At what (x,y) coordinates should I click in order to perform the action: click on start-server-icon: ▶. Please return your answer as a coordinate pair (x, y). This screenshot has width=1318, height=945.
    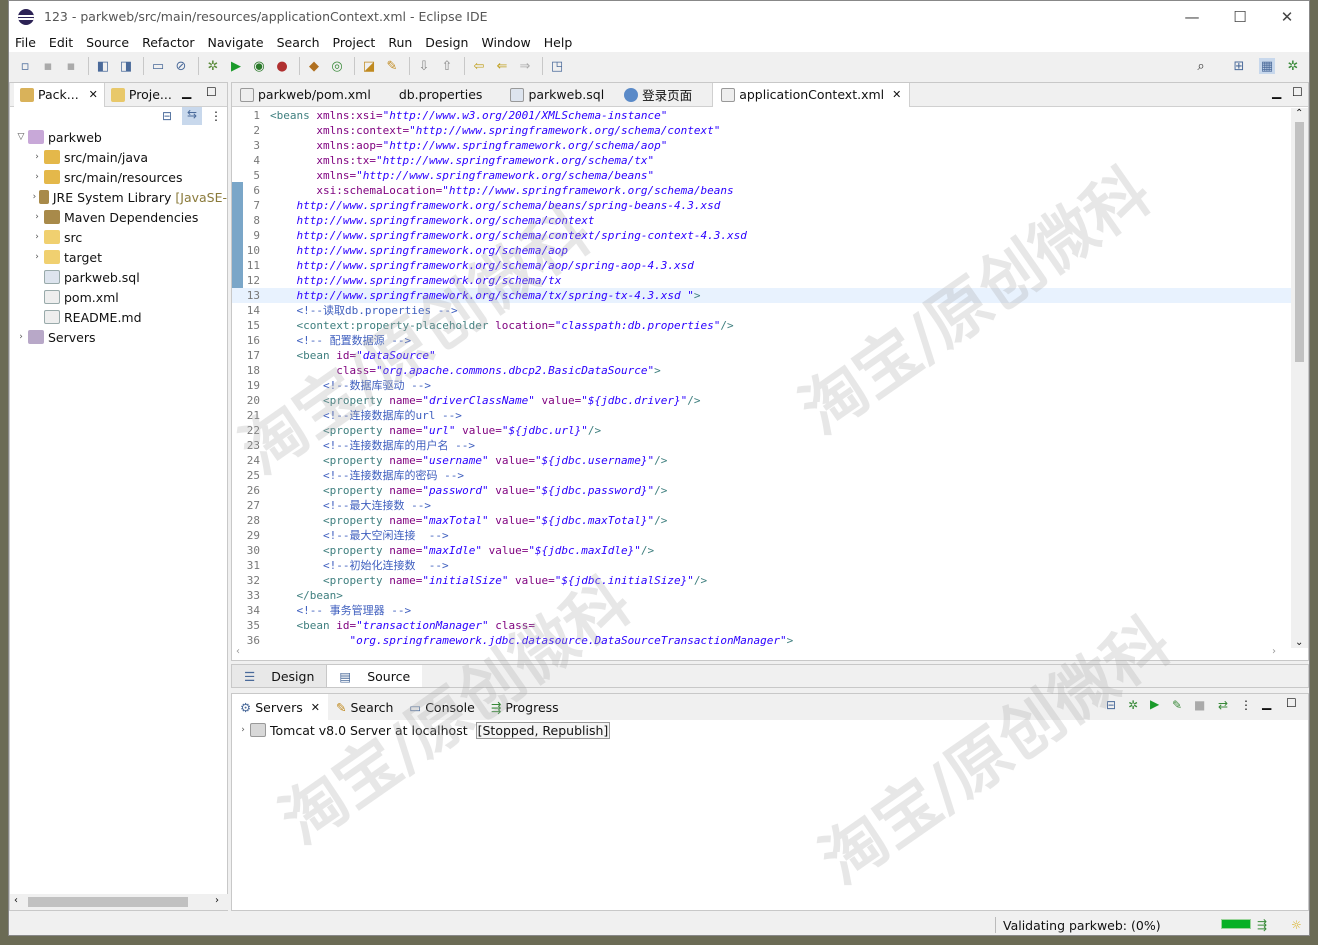
    Looking at the image, I should click on (1154, 704).